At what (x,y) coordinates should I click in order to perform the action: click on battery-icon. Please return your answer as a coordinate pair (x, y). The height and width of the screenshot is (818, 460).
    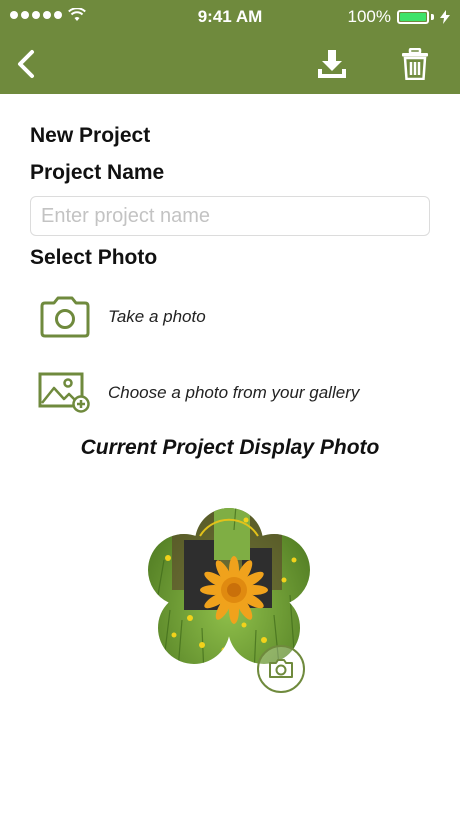
    Looking at the image, I should click on (413, 17).